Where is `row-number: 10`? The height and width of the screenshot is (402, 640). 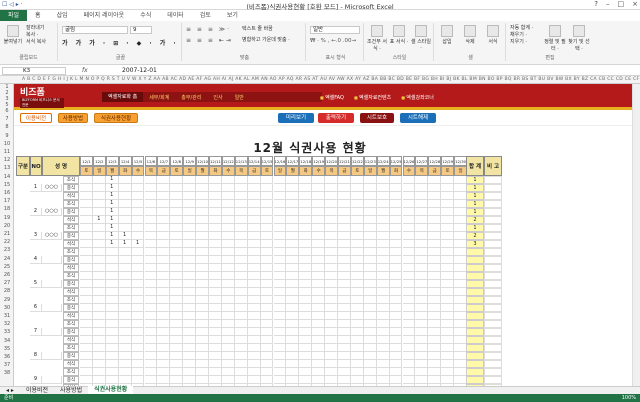
row-number: 10 is located at coordinates (7, 144).